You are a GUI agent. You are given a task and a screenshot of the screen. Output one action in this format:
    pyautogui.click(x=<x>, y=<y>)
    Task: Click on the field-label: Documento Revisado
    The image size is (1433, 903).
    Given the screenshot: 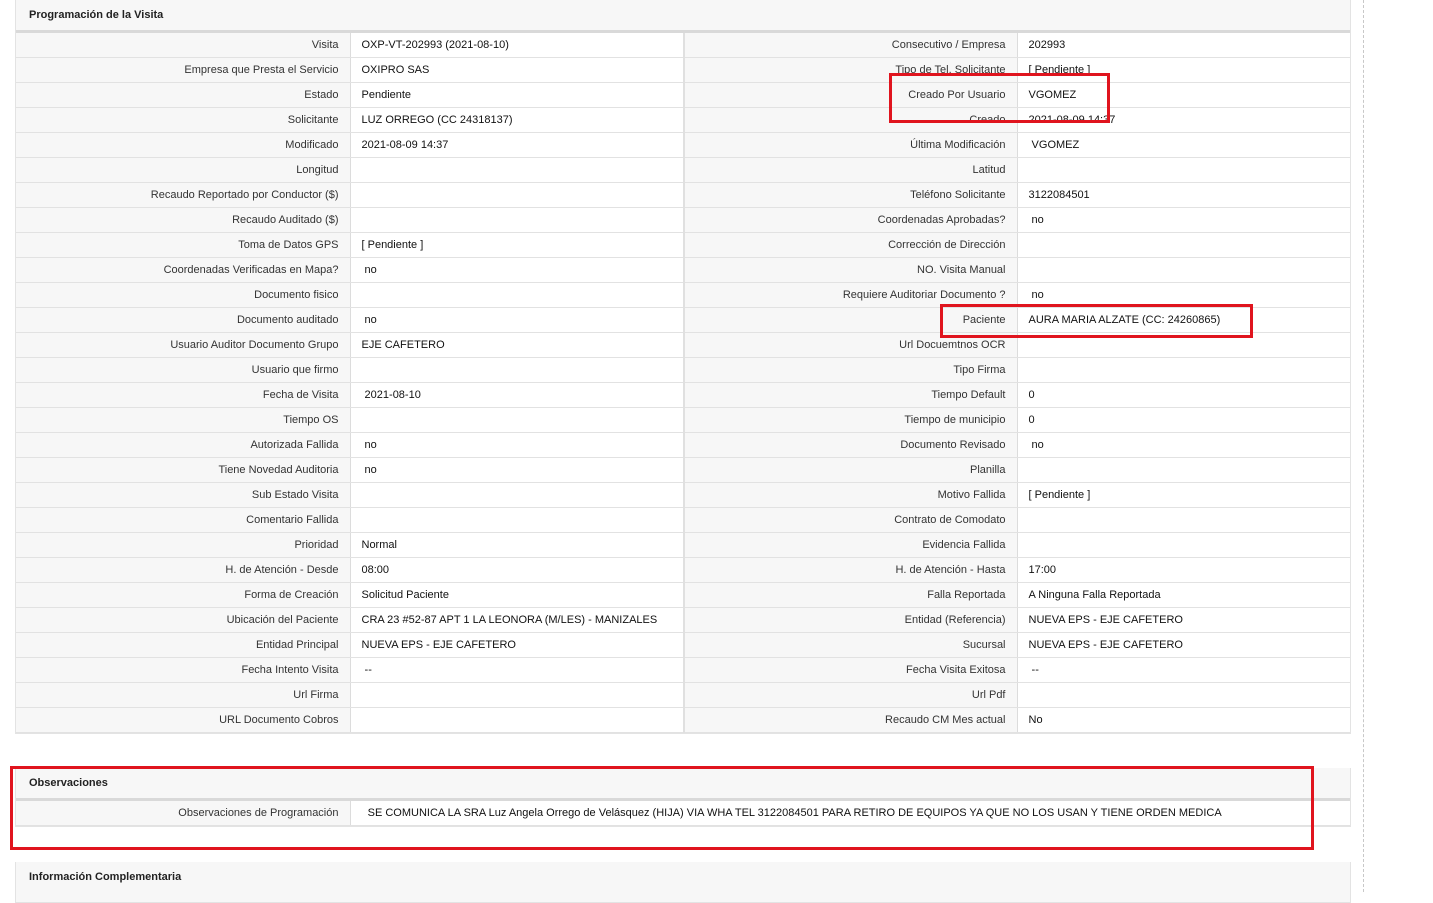 What is the action you would take?
    pyautogui.click(x=851, y=445)
    